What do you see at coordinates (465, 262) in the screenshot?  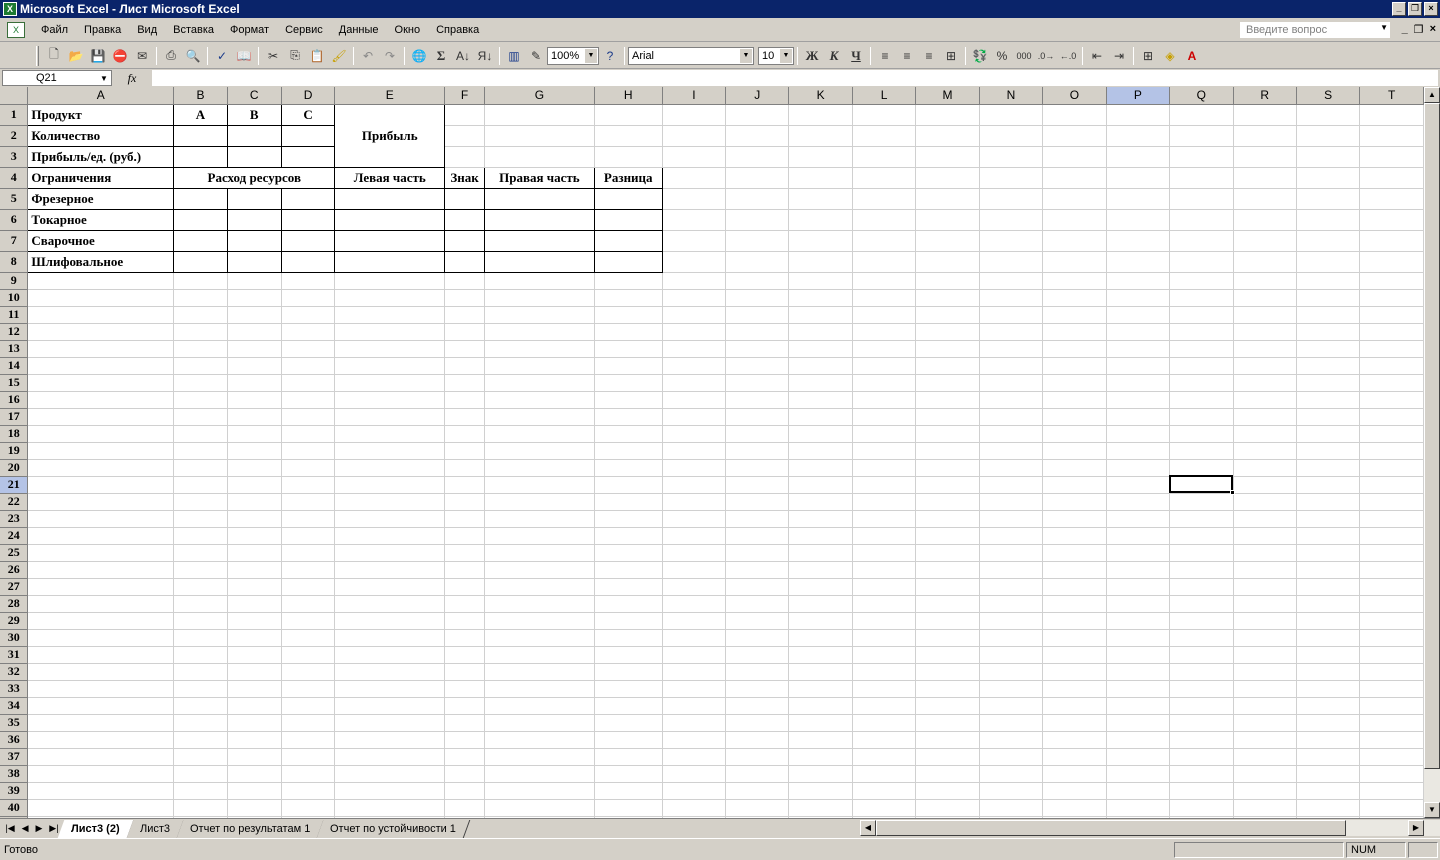 I see `cell-f8` at bounding box center [465, 262].